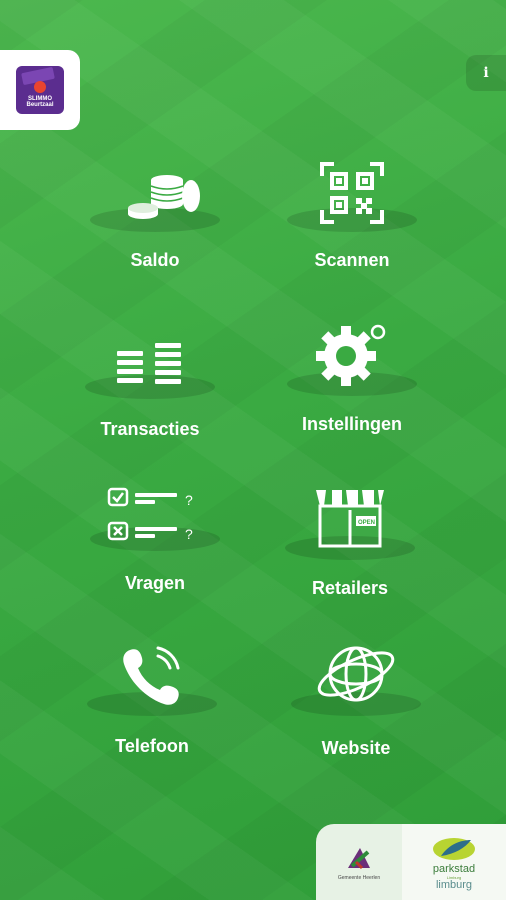  Describe the element at coordinates (150, 405) in the screenshot. I see `tile-transacties: Transacties` at that location.